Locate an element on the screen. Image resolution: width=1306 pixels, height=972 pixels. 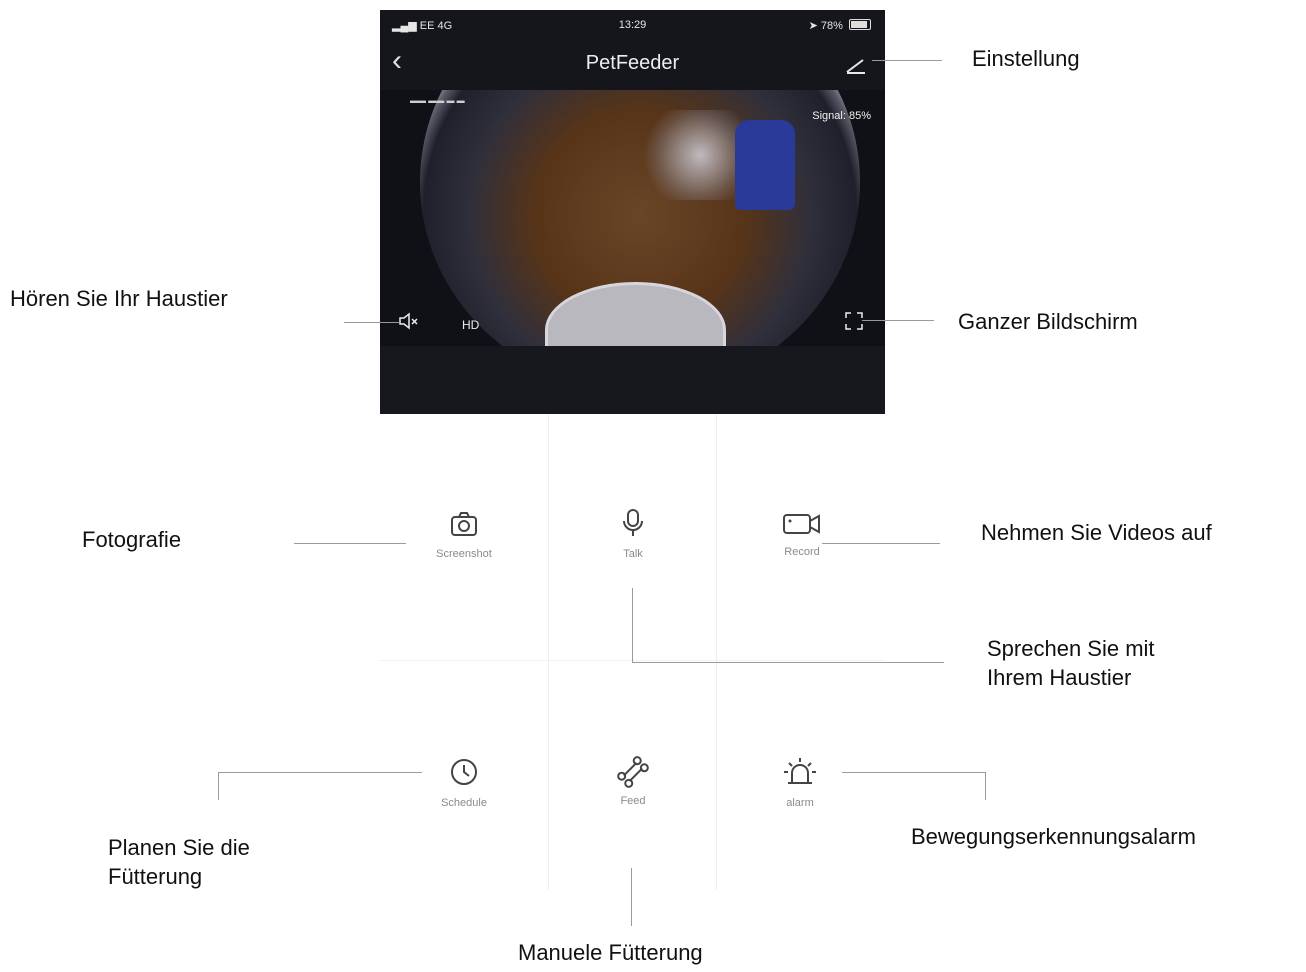
callout-schedule-line1: Planen Sie die is located at coordinates (179, 847).